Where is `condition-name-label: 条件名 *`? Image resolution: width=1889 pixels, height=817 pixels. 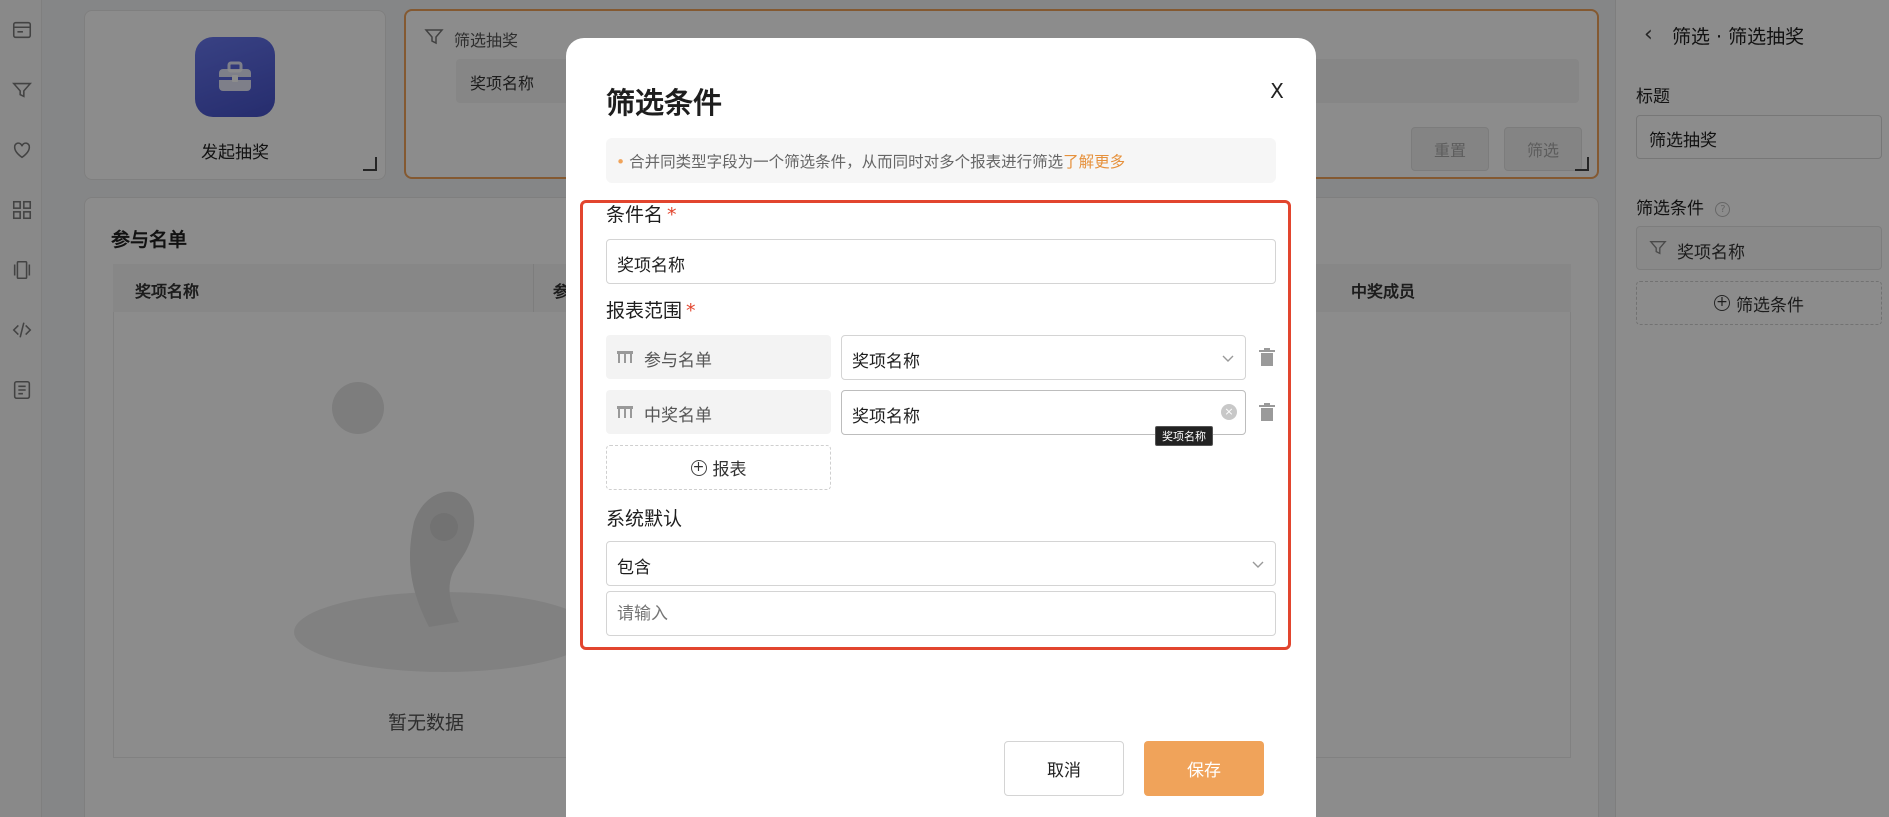
condition-name-label: 条件名 * is located at coordinates (641, 213).